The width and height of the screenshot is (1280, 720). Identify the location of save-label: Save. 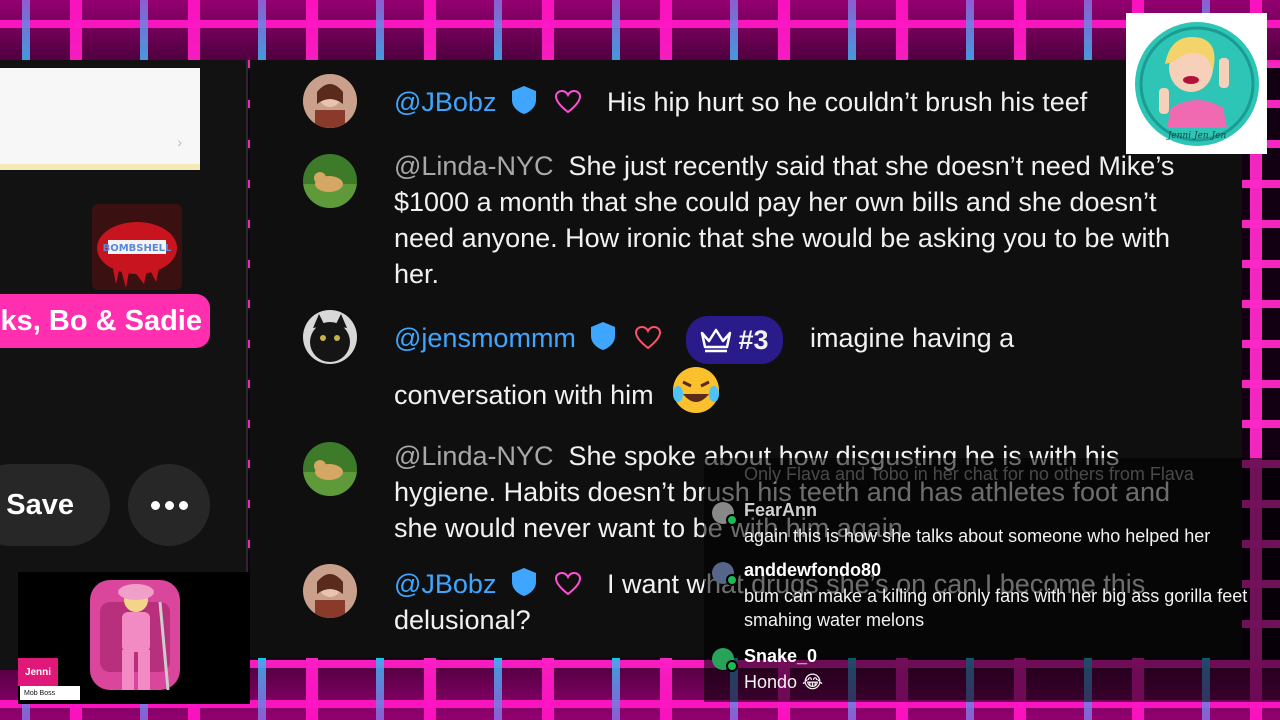
(40, 504).